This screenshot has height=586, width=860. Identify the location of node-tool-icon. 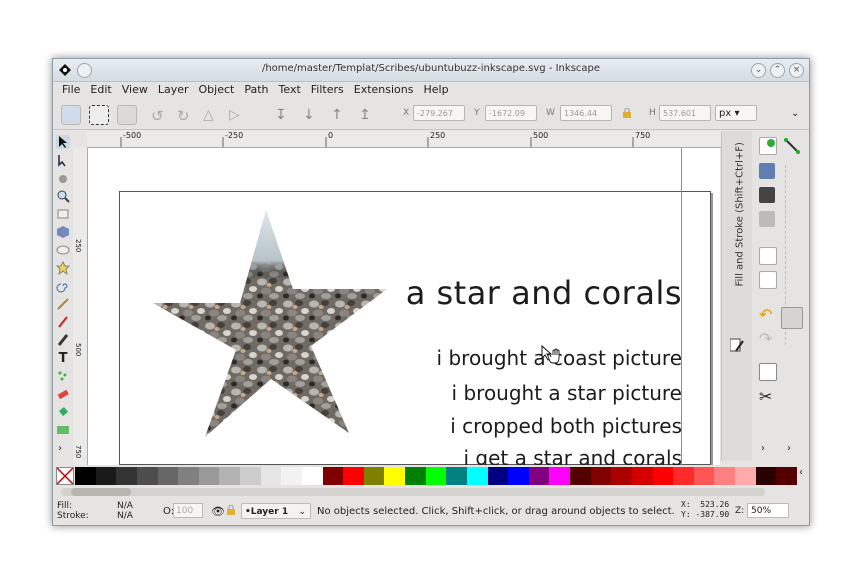
(63, 160).